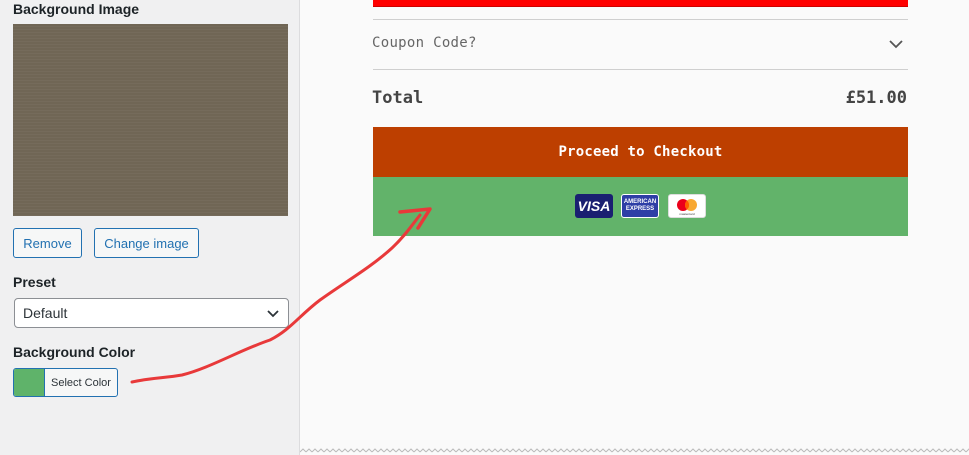  Describe the element at coordinates (47, 243) in the screenshot. I see `remove-button: Remove` at that location.